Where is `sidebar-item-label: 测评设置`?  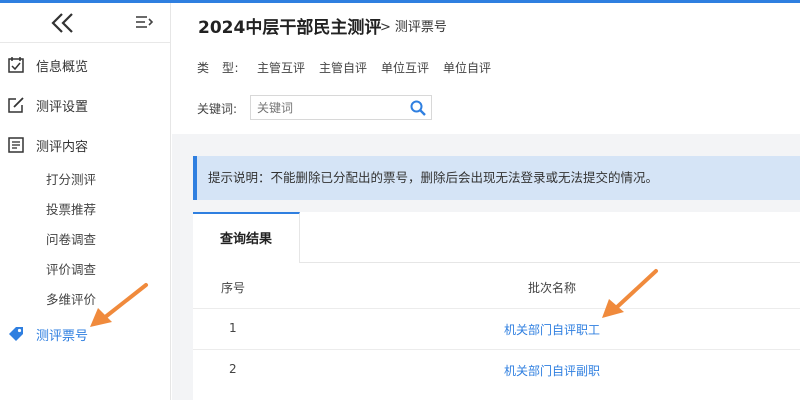
sidebar-item-label: 测评设置 is located at coordinates (62, 107).